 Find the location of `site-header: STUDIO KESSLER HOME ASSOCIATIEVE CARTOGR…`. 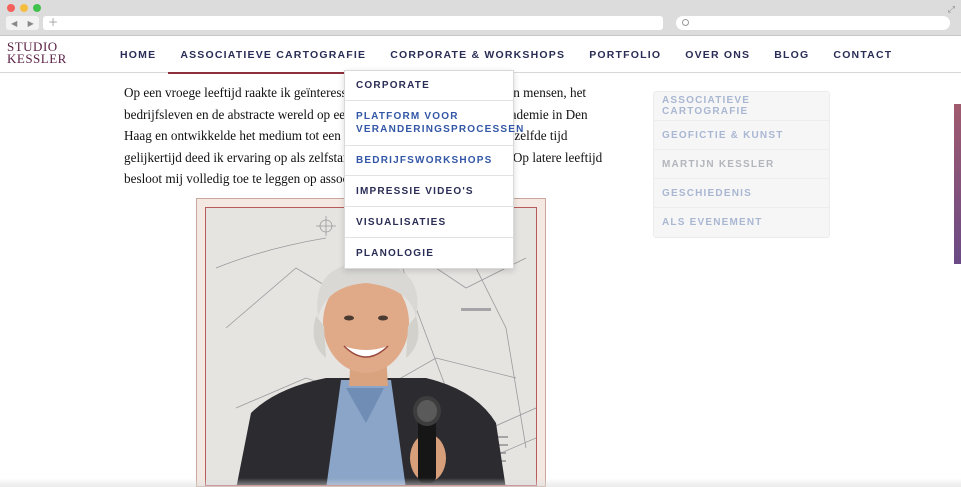

site-header: STUDIO KESSLER HOME ASSOCIATIEVE CARTOGR… is located at coordinates (480, 55).